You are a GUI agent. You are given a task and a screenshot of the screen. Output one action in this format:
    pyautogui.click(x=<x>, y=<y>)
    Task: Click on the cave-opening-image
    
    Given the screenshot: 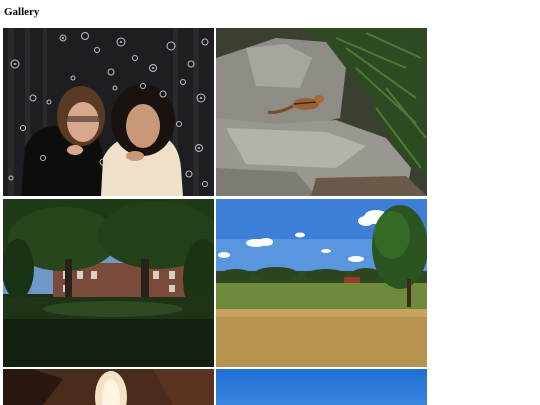 What is the action you would take?
    pyautogui.click(x=108, y=387)
    